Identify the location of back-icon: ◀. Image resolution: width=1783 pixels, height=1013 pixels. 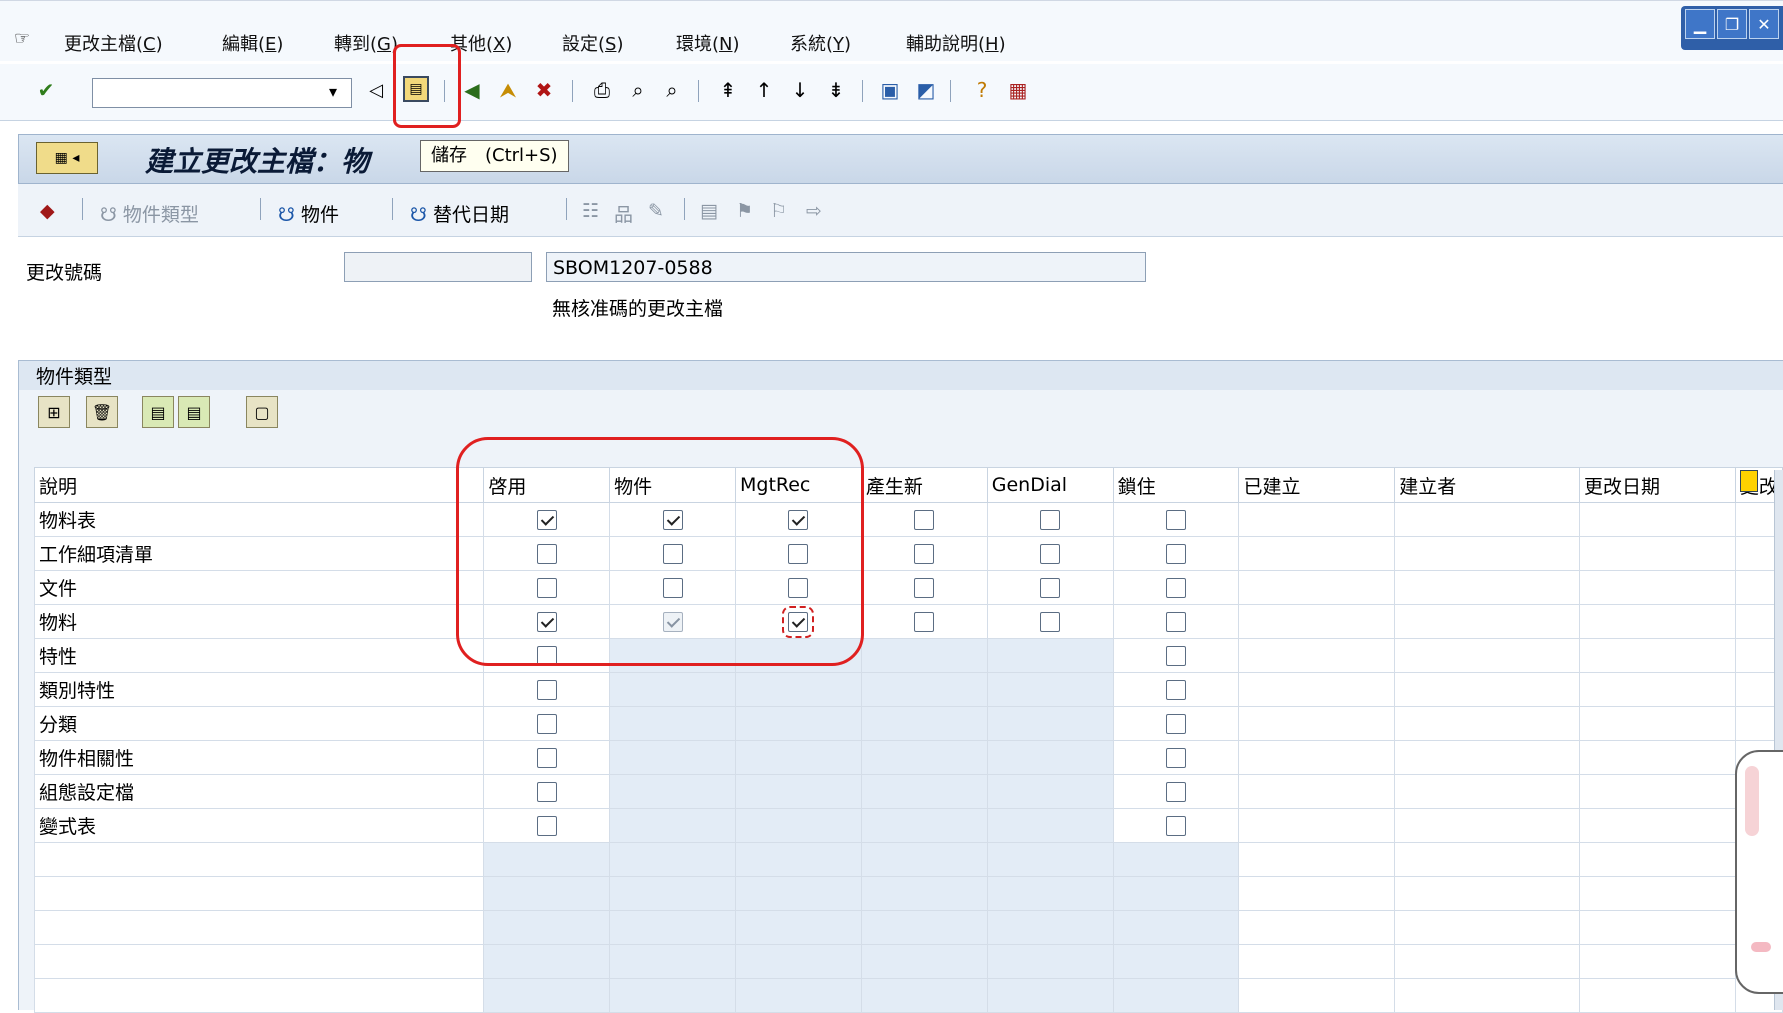
(472, 90).